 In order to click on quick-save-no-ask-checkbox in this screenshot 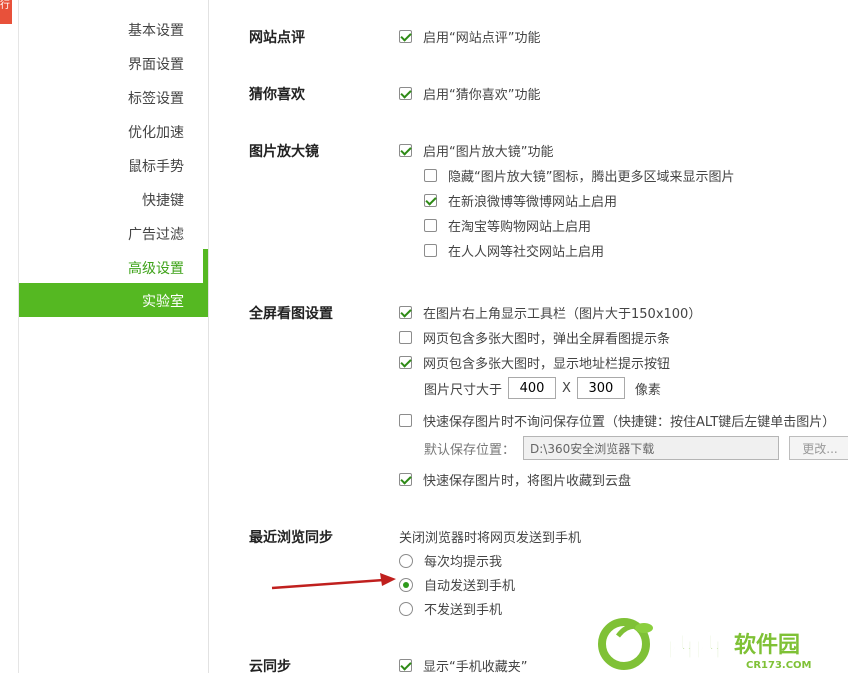, I will do `click(405, 420)`.